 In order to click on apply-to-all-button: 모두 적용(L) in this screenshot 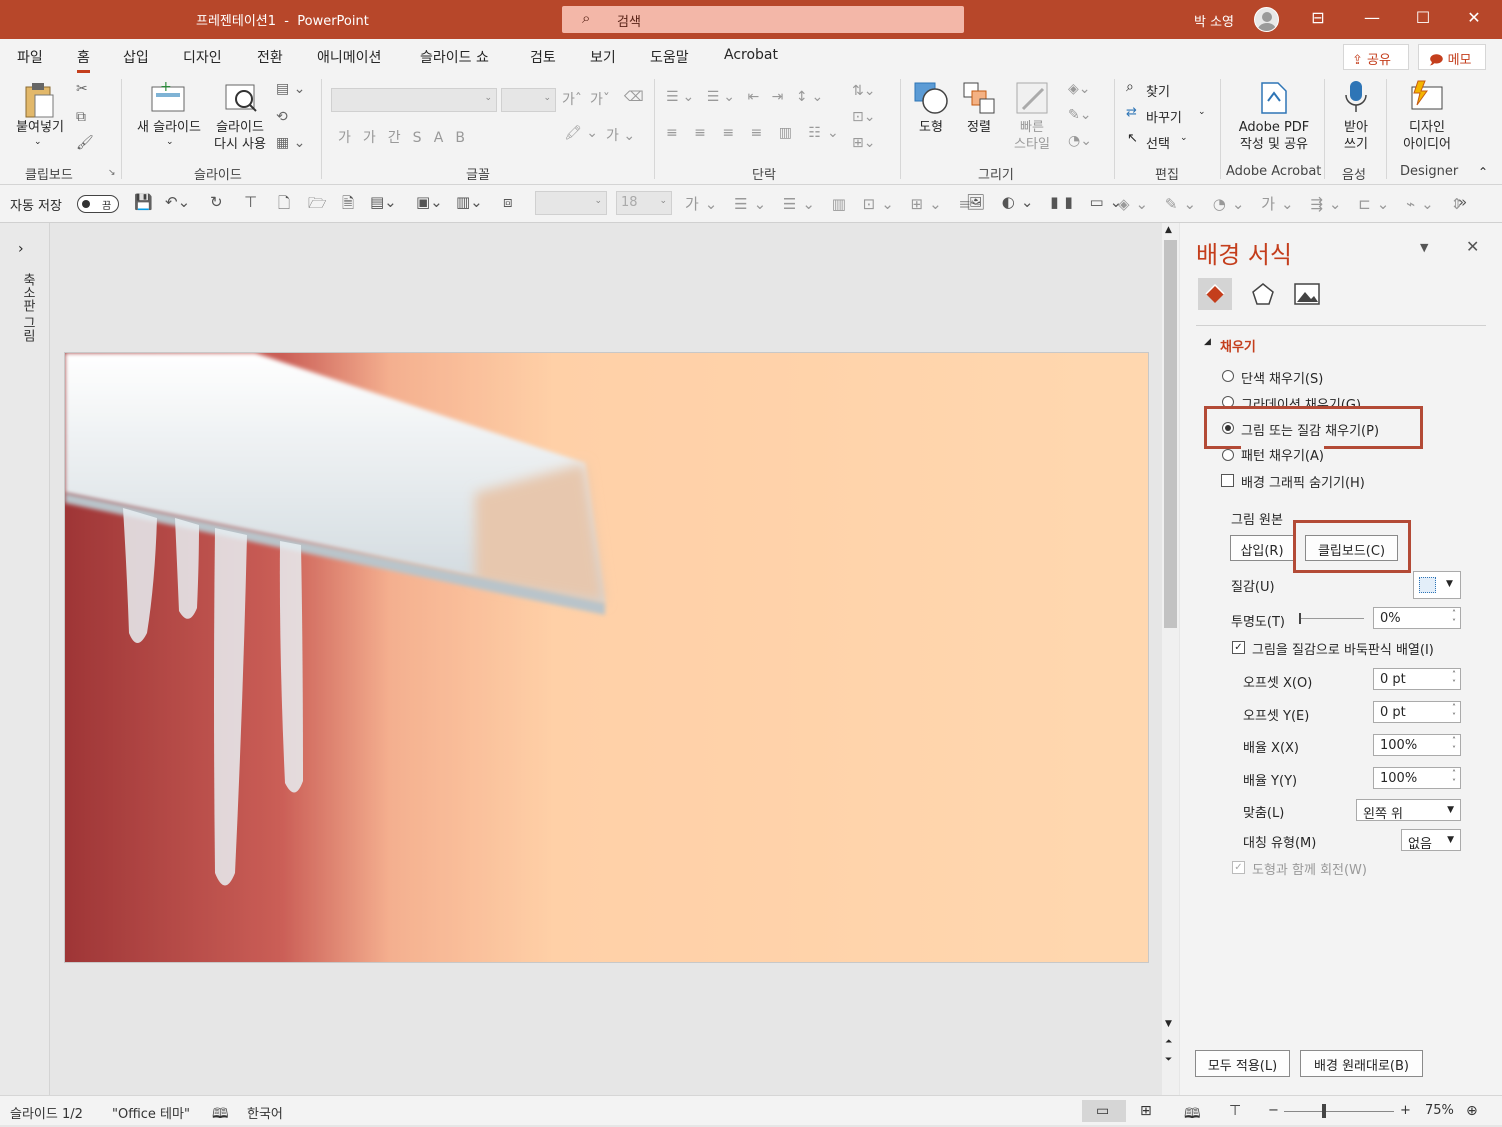, I will do `click(1242, 1063)`.